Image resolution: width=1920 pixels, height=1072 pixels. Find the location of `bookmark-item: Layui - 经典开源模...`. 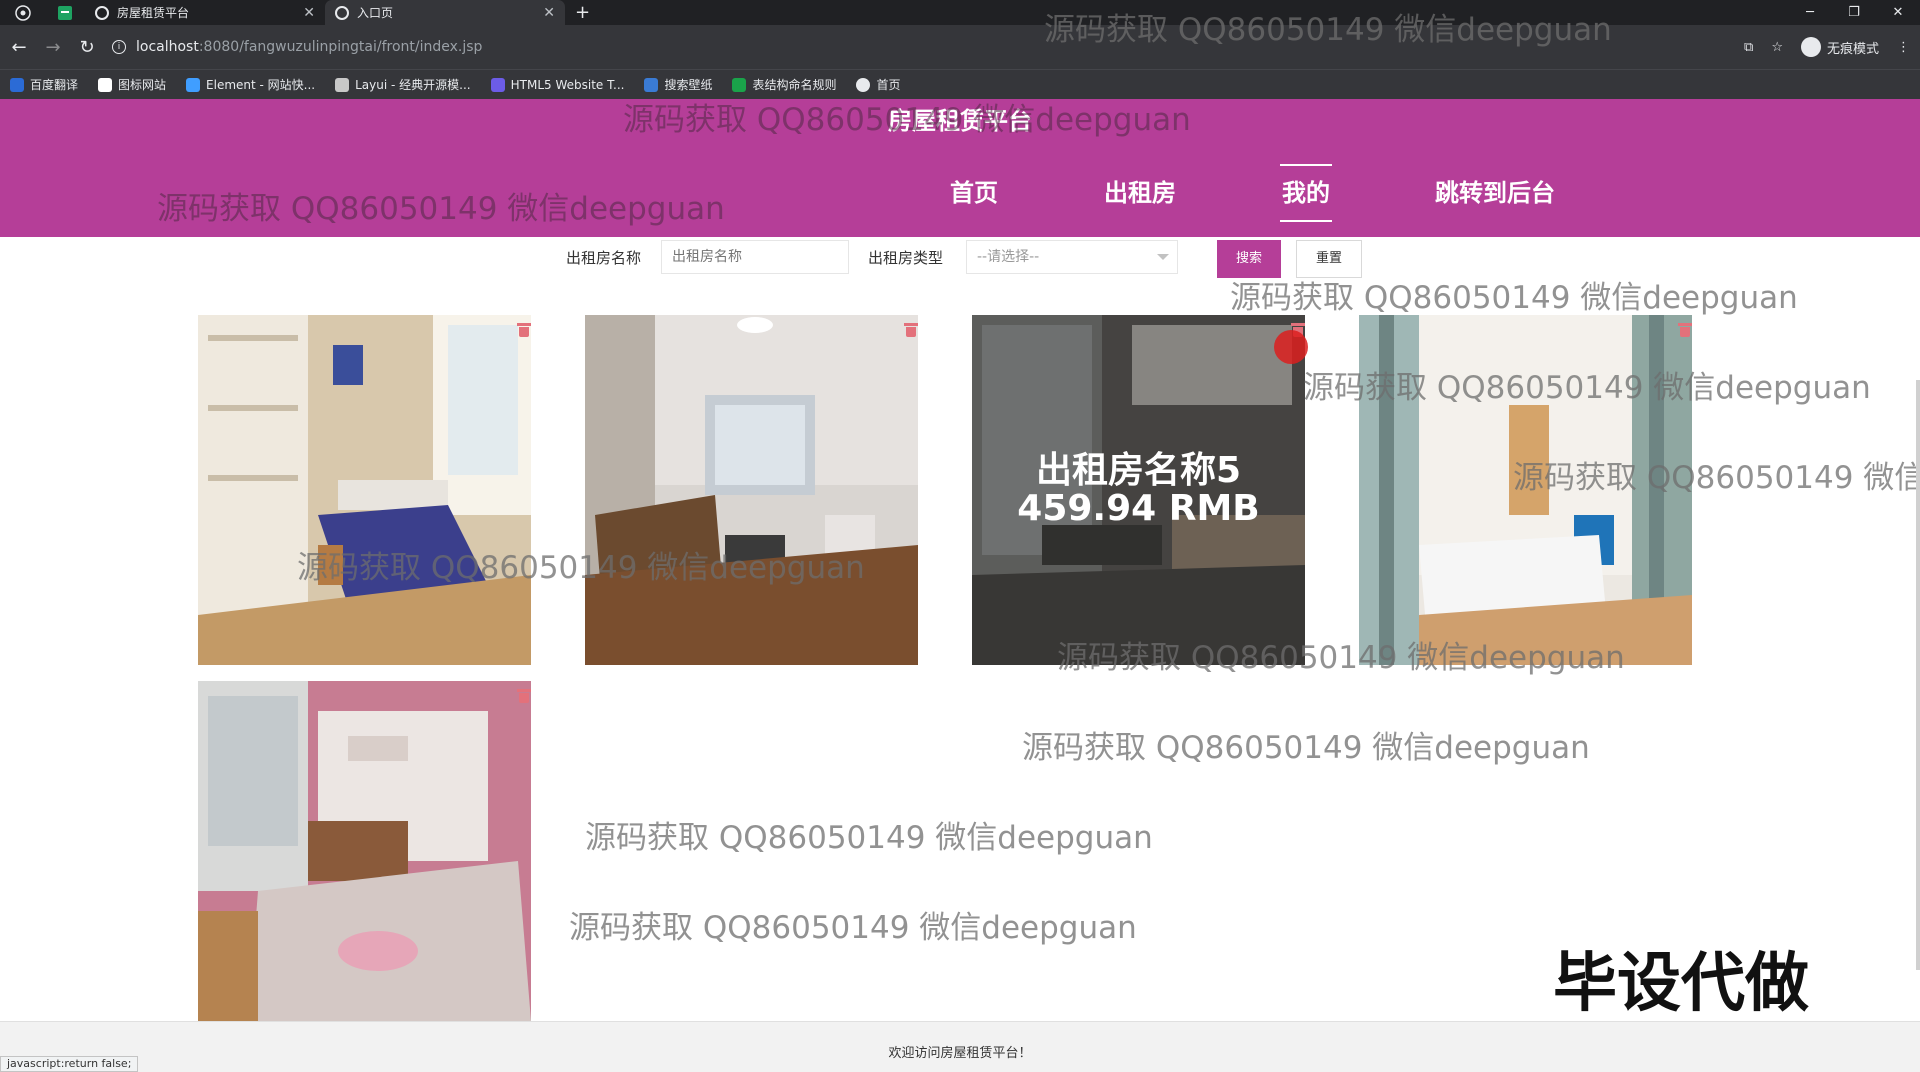

bookmark-item: Layui - 经典开源模... is located at coordinates (403, 84).